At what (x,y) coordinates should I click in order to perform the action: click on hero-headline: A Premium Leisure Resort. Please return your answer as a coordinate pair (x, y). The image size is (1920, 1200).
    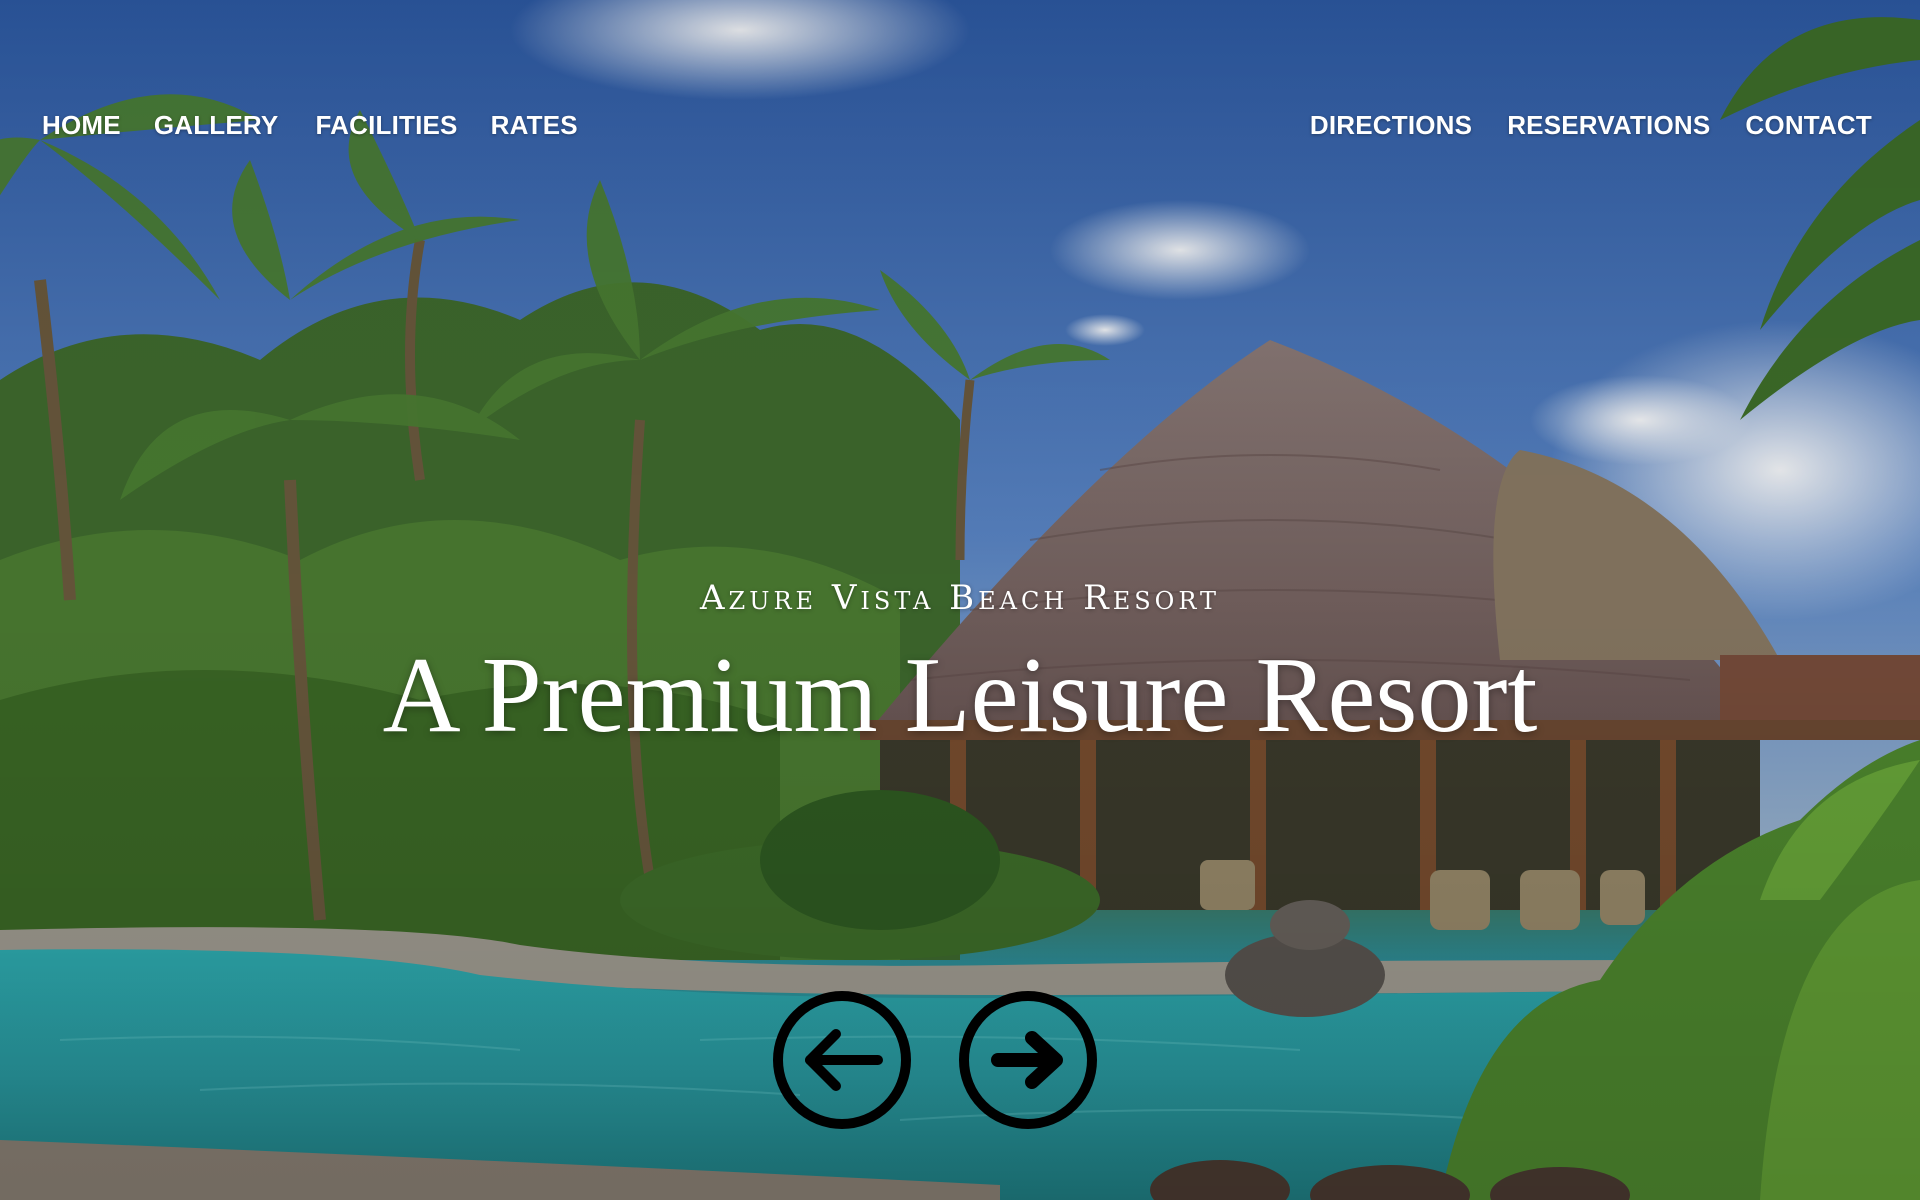
    Looking at the image, I should click on (960, 695).